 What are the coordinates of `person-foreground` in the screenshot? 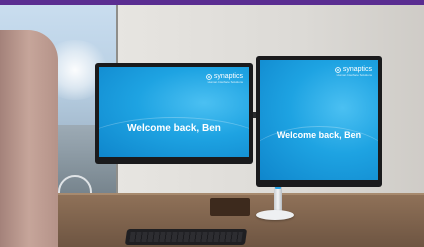 It's located at (29, 138).